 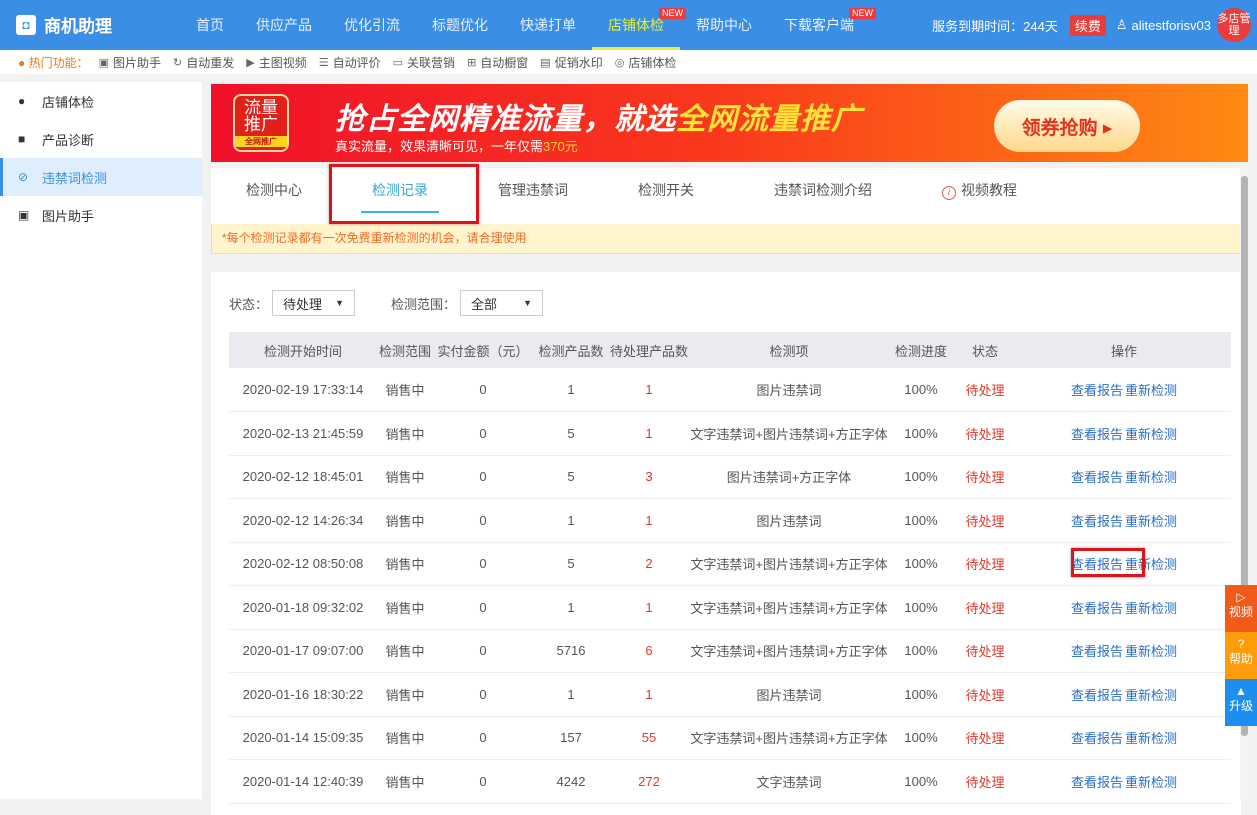 I want to click on sidebar-item: ■ 产品诊断, so click(x=101, y=139).